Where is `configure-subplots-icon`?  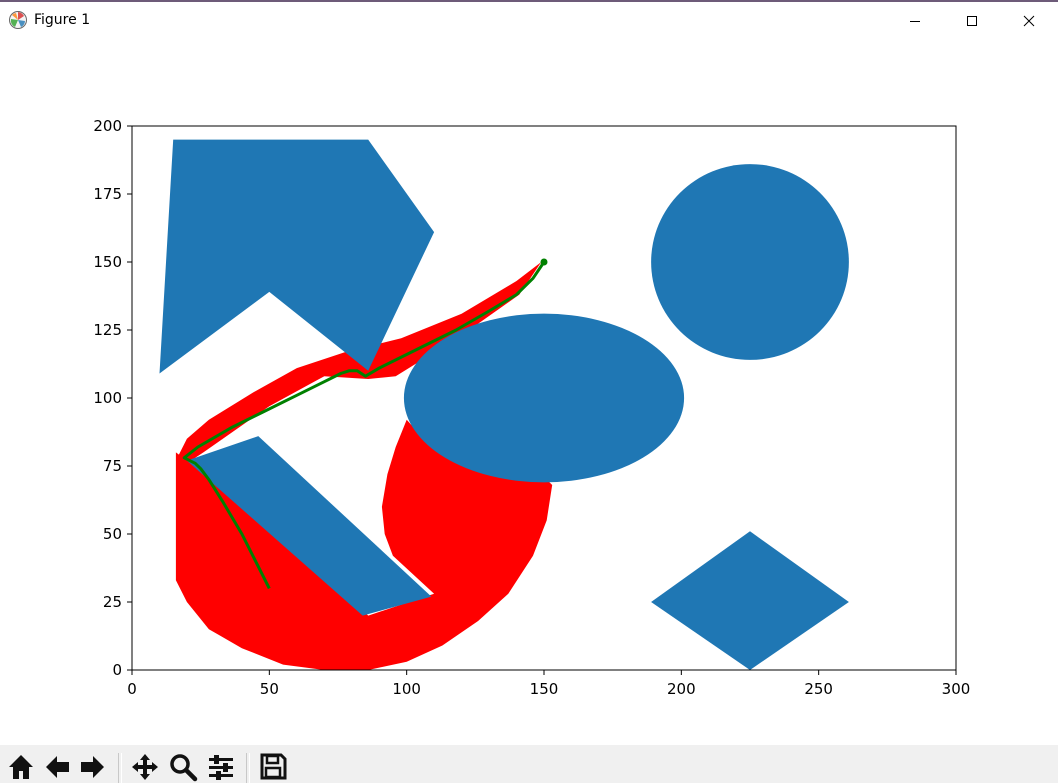 configure-subplots-icon is located at coordinates (221, 767).